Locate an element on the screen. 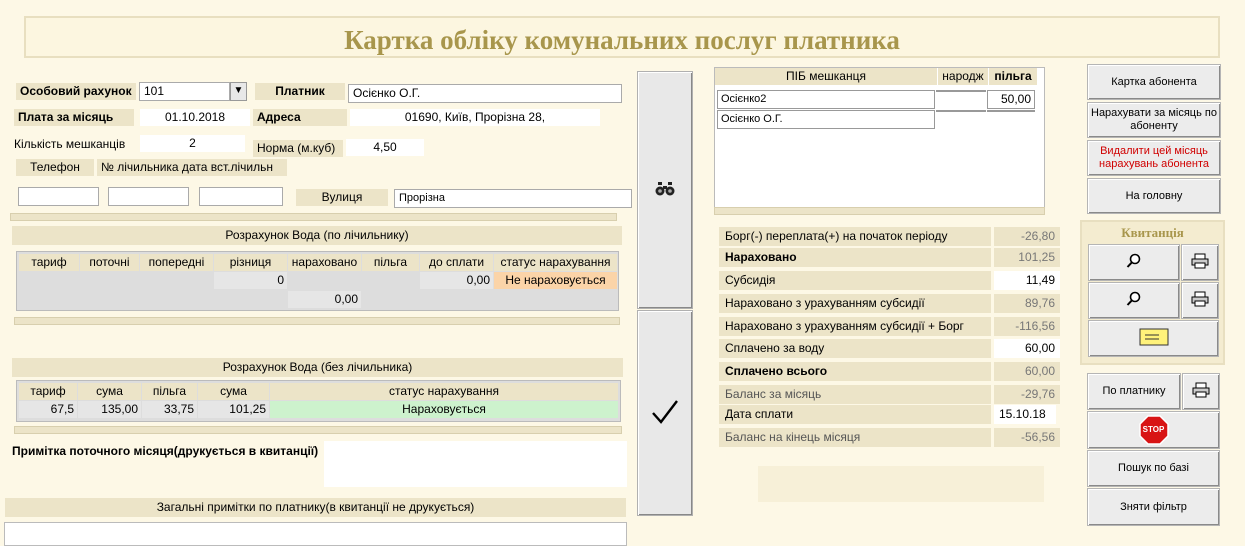  grid-cell: 0 is located at coordinates (250, 280).